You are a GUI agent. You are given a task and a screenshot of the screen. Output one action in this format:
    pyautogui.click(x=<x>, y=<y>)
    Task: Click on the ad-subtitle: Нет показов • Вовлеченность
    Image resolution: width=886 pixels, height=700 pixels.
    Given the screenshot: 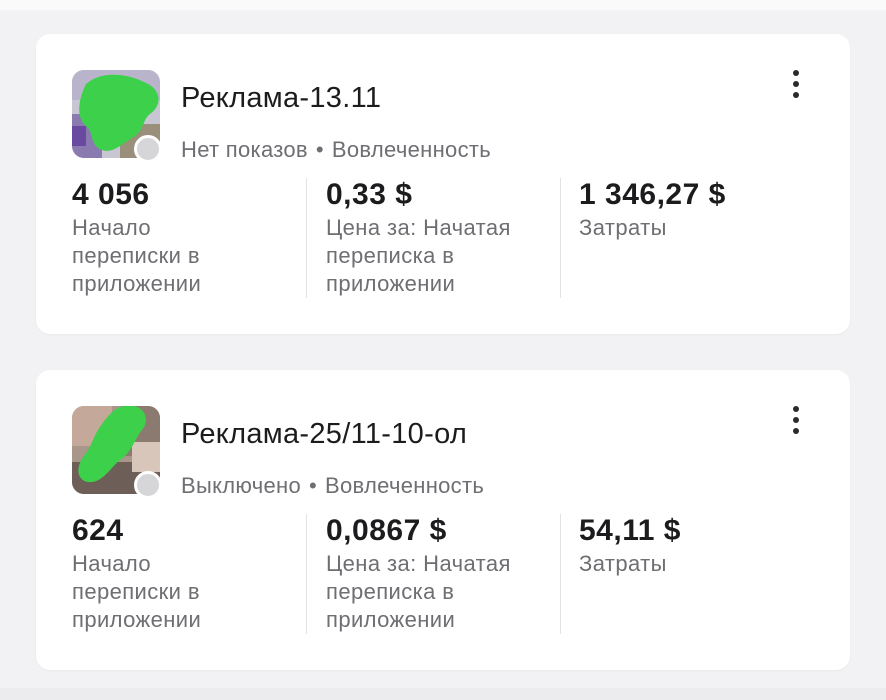 What is the action you would take?
    pyautogui.click(x=336, y=150)
    